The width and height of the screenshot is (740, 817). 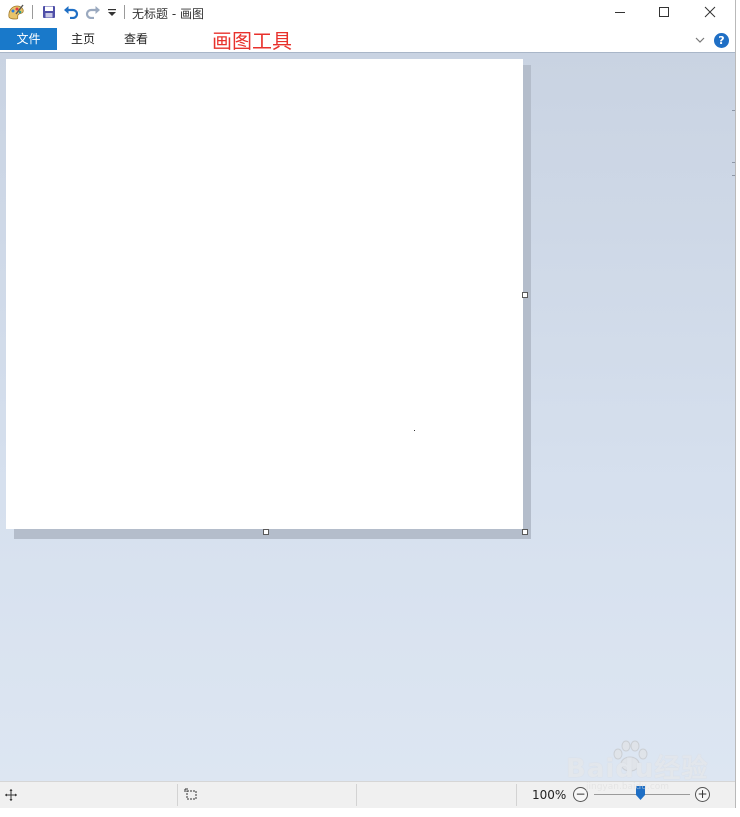 I want to click on resize-handle-right, so click(x=525, y=295).